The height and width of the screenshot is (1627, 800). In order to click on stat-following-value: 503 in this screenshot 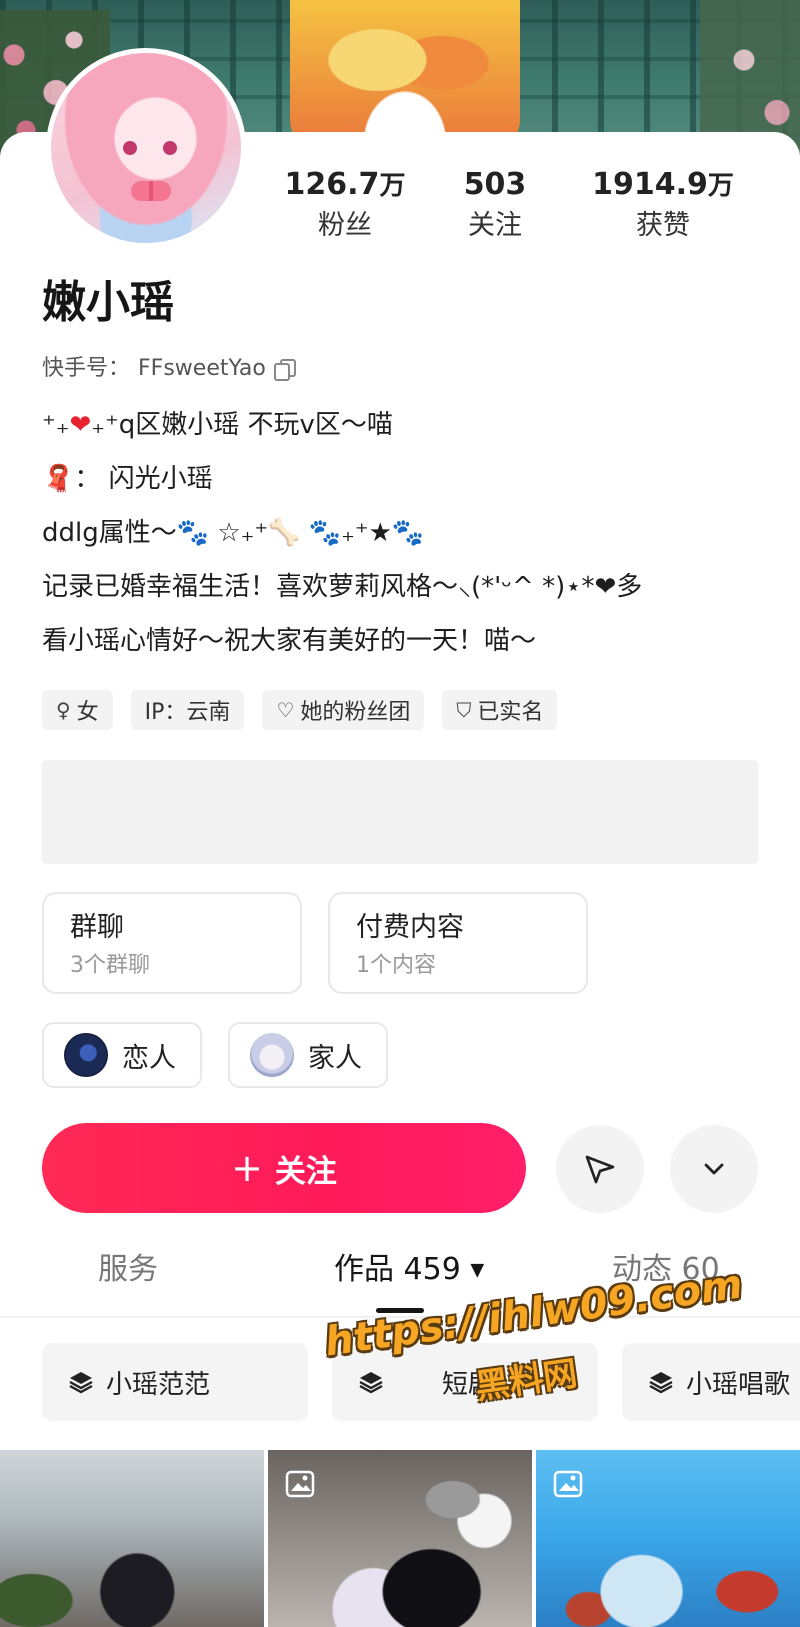, I will do `click(495, 185)`.